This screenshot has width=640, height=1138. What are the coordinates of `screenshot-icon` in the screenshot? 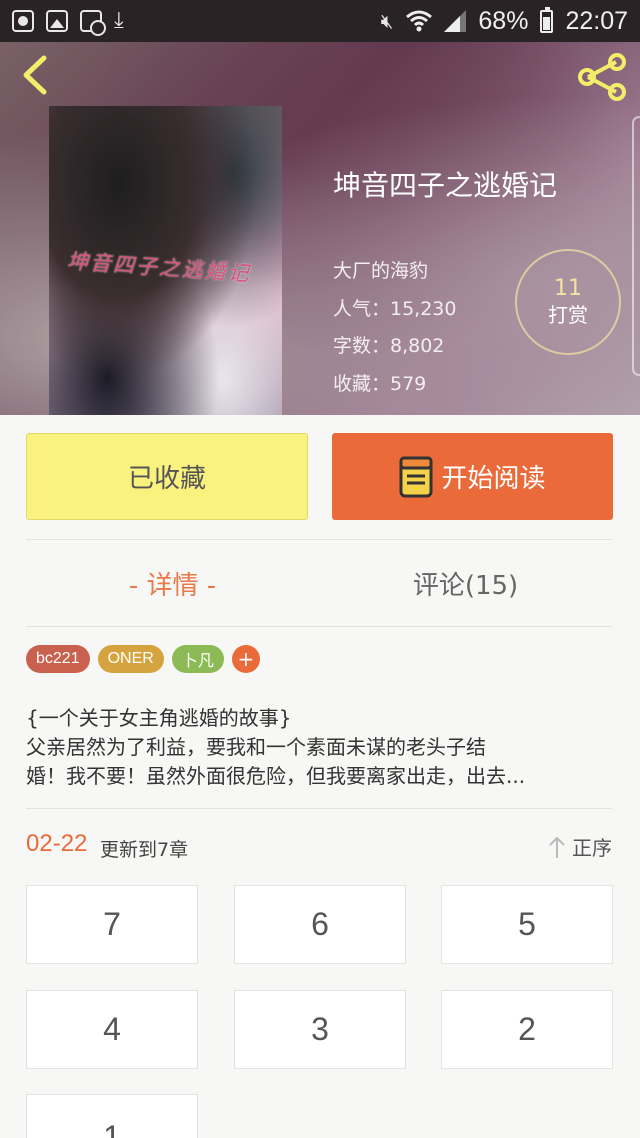 It's located at (23, 21).